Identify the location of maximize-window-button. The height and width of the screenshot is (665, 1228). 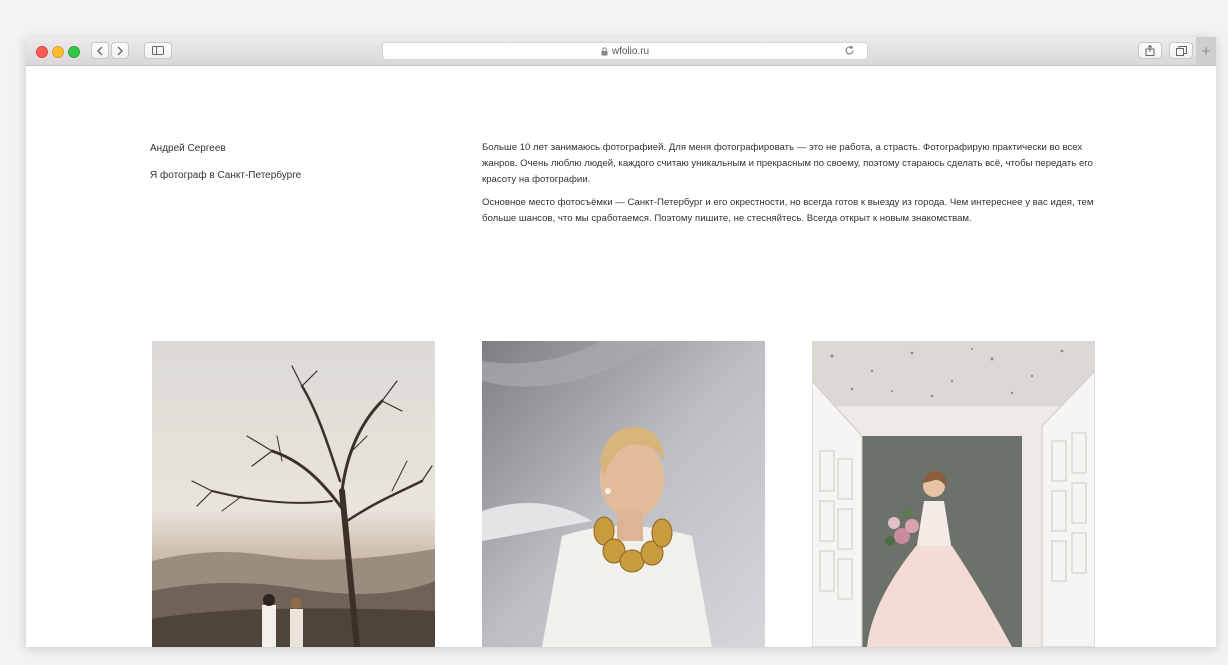
(74, 52).